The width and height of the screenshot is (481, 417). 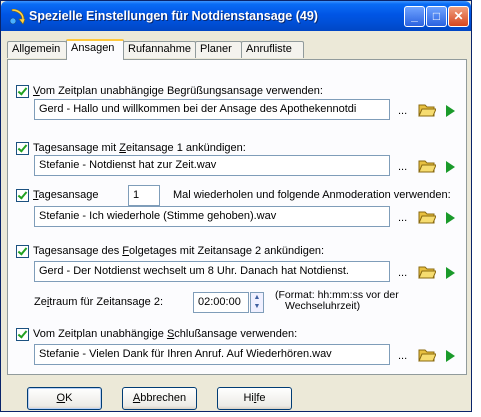 I want to click on today-file-field: Stefanie - Notdienst hat zur Zeit.wav, so click(x=212, y=165).